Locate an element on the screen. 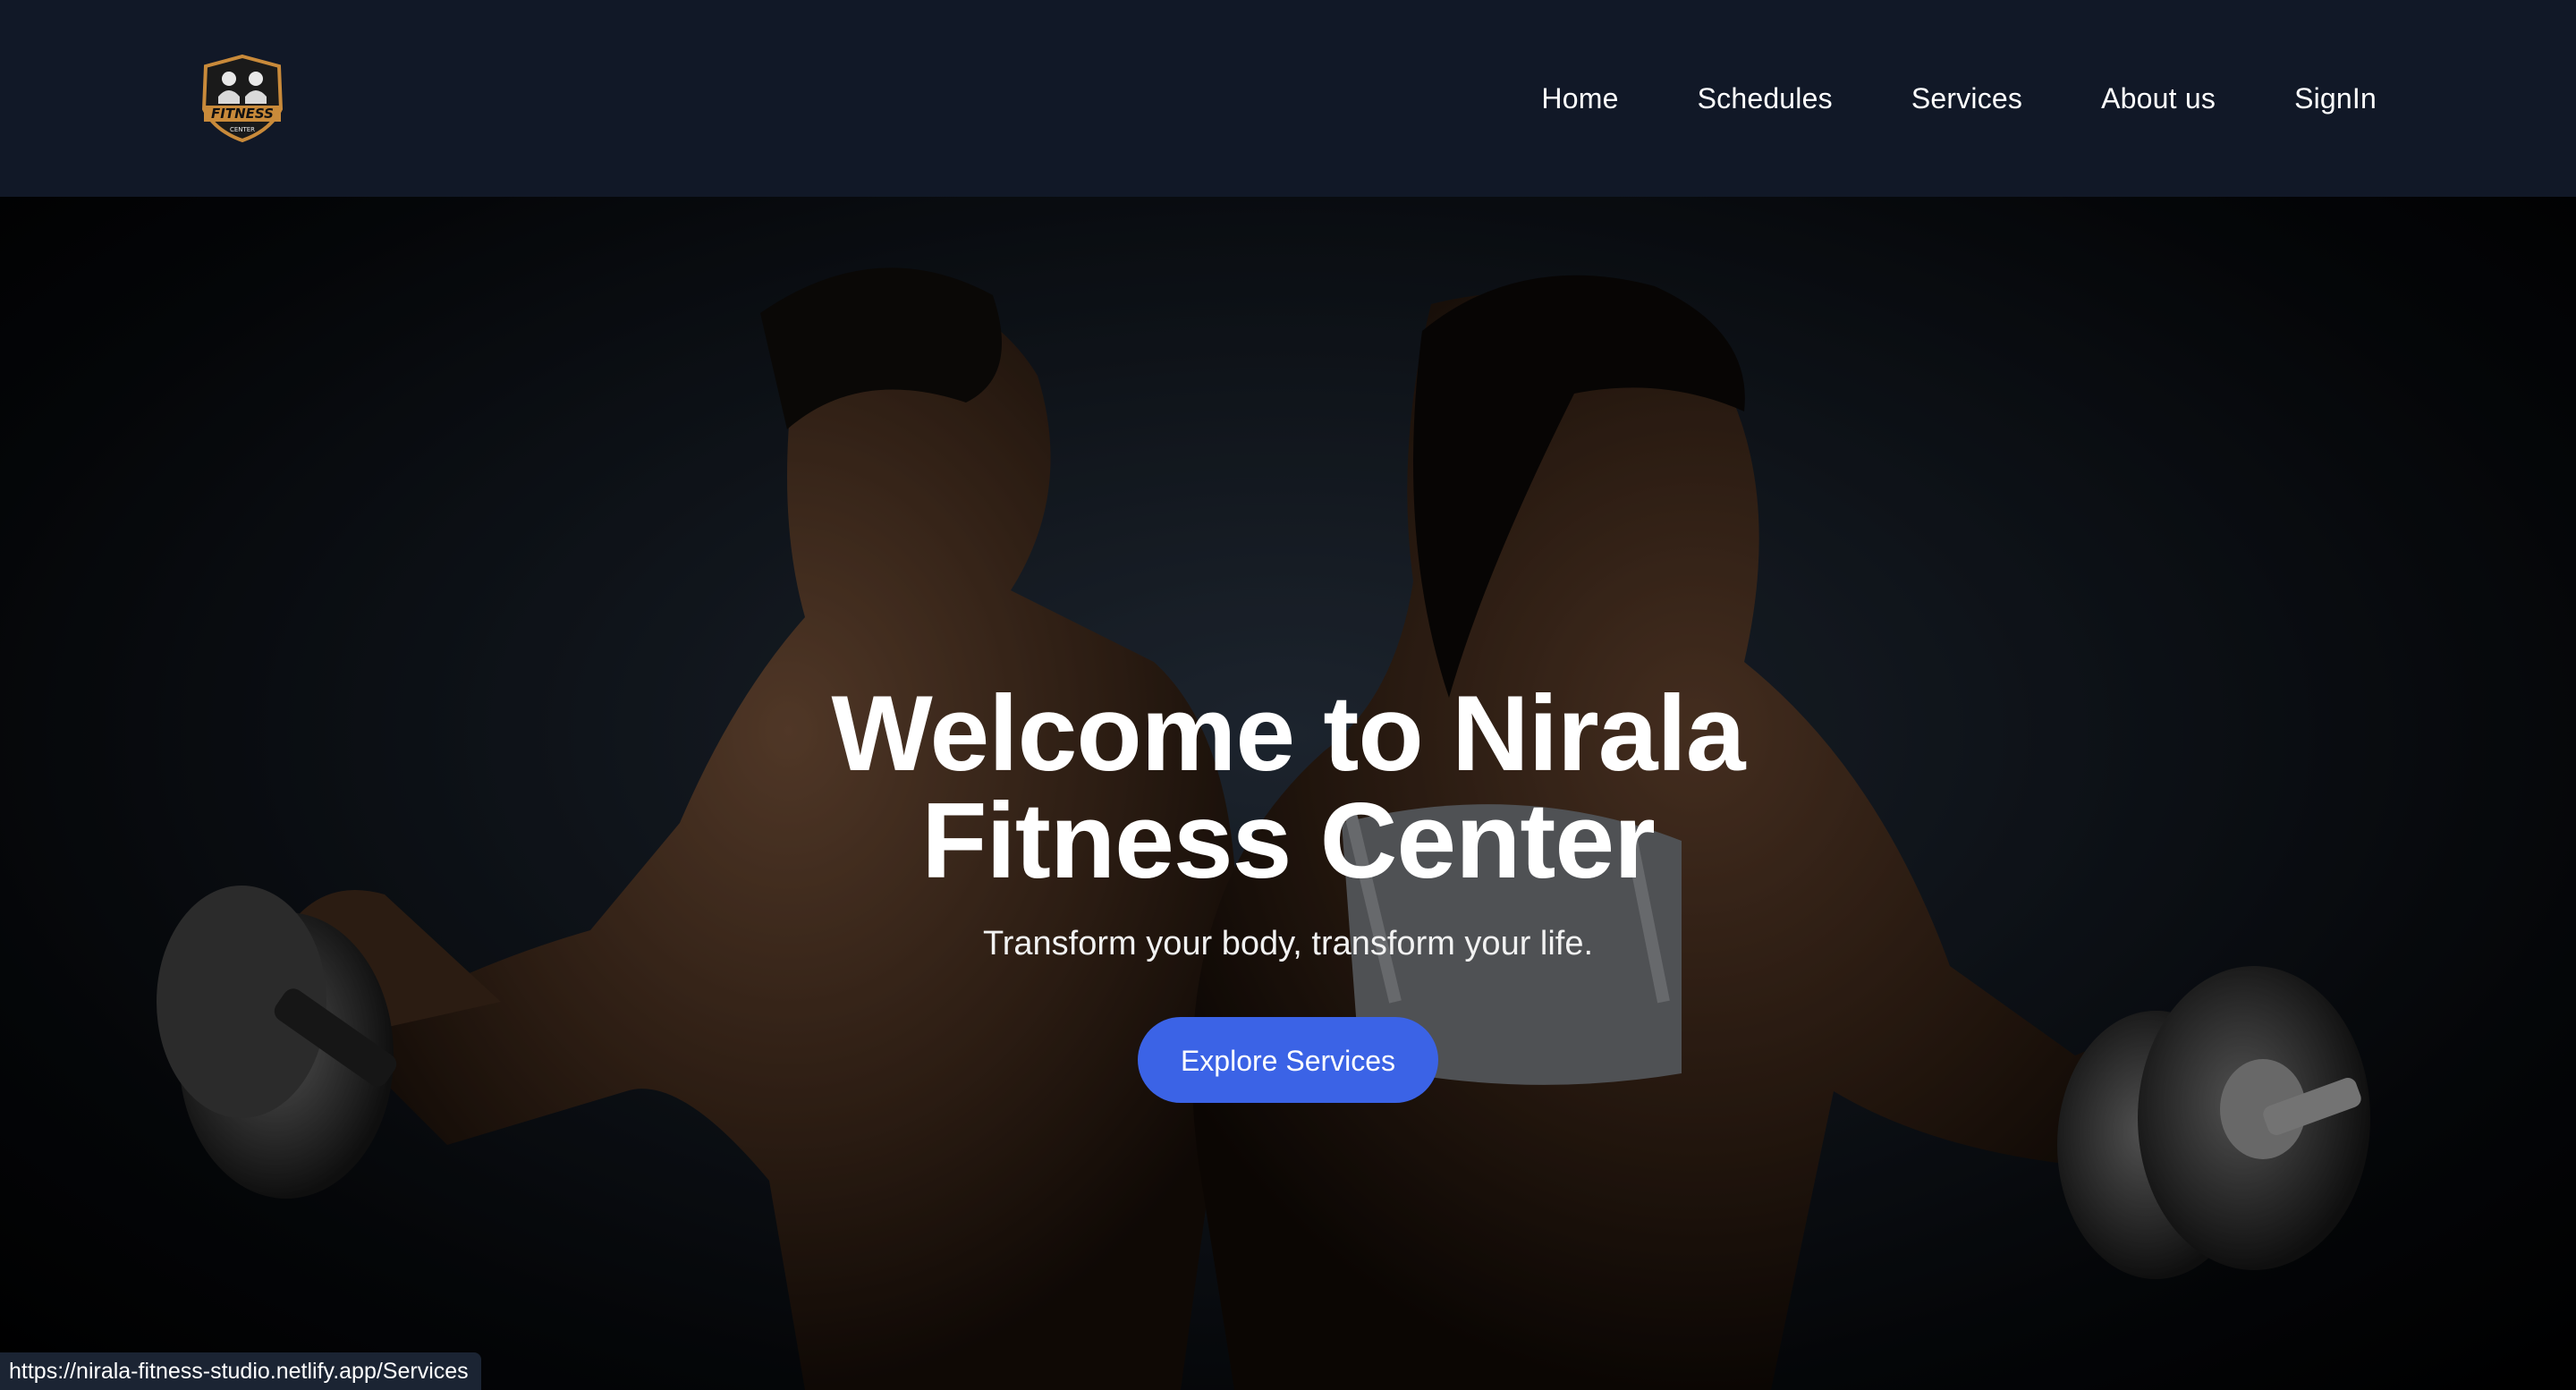 The image size is (2576, 1390). nav-schedules-link: Schedules is located at coordinates (1765, 98).